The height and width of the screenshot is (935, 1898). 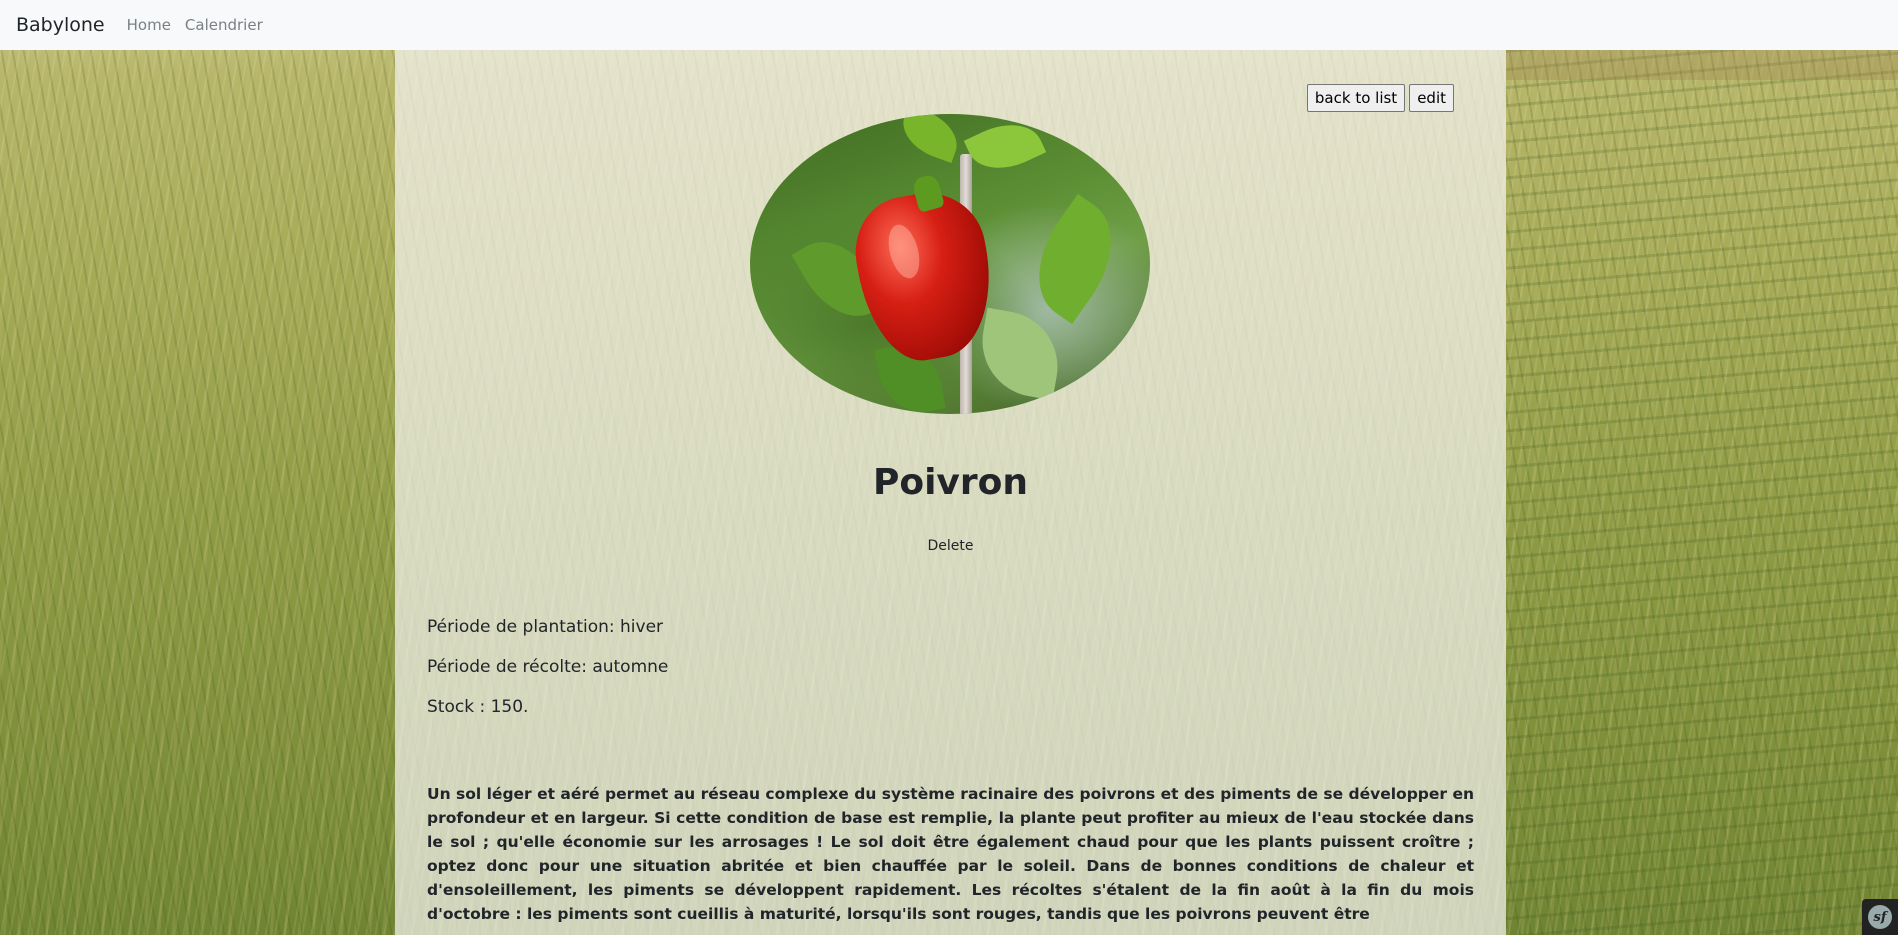 What do you see at coordinates (1431, 98) in the screenshot?
I see `edit-button: edit` at bounding box center [1431, 98].